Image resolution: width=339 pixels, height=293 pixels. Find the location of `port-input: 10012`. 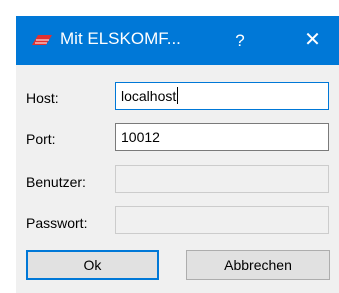

port-input: 10012 is located at coordinates (222, 137).